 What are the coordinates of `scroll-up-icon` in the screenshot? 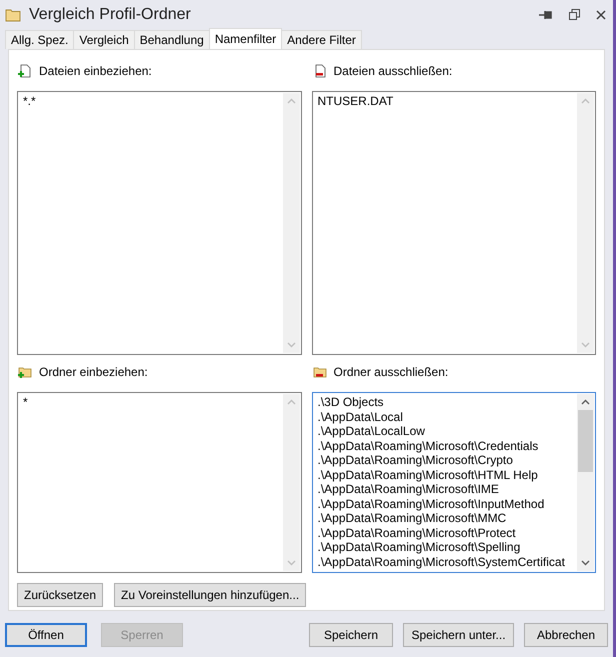 It's located at (585, 402).